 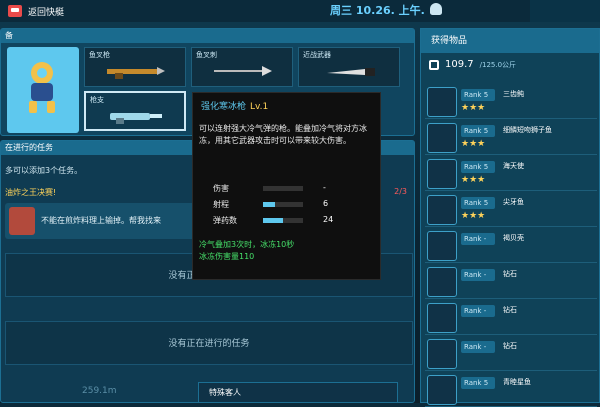 I want to click on inventory-item: Rank 5 青睦星鱼, so click(x=511, y=390).